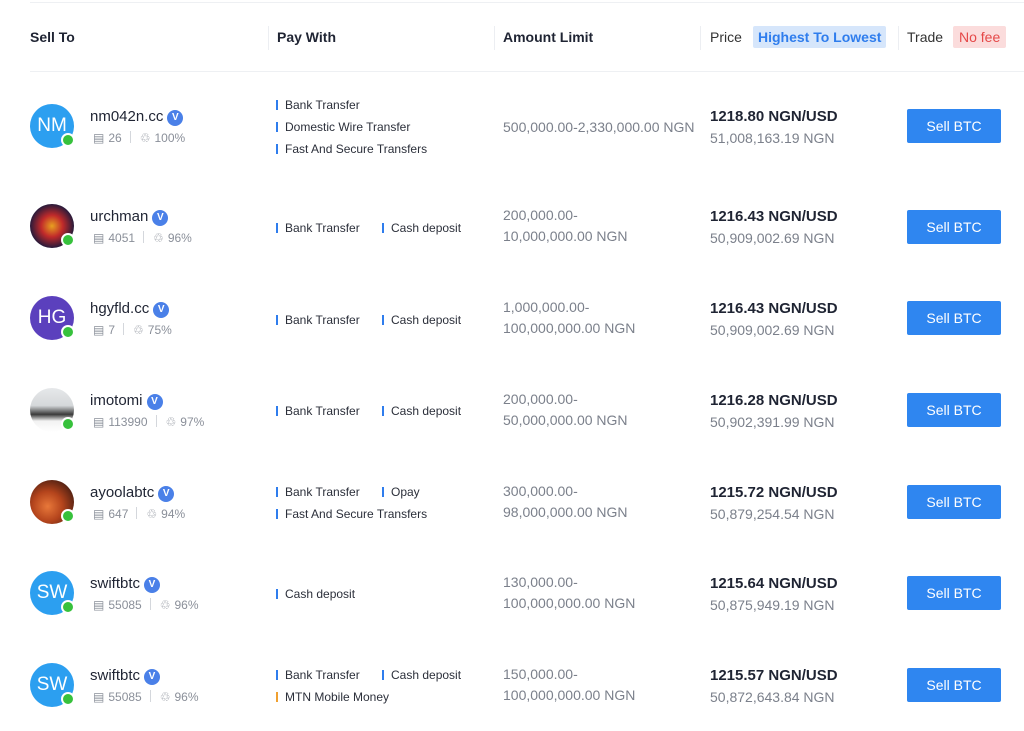  I want to click on merchant-name: urchman V, so click(129, 217).